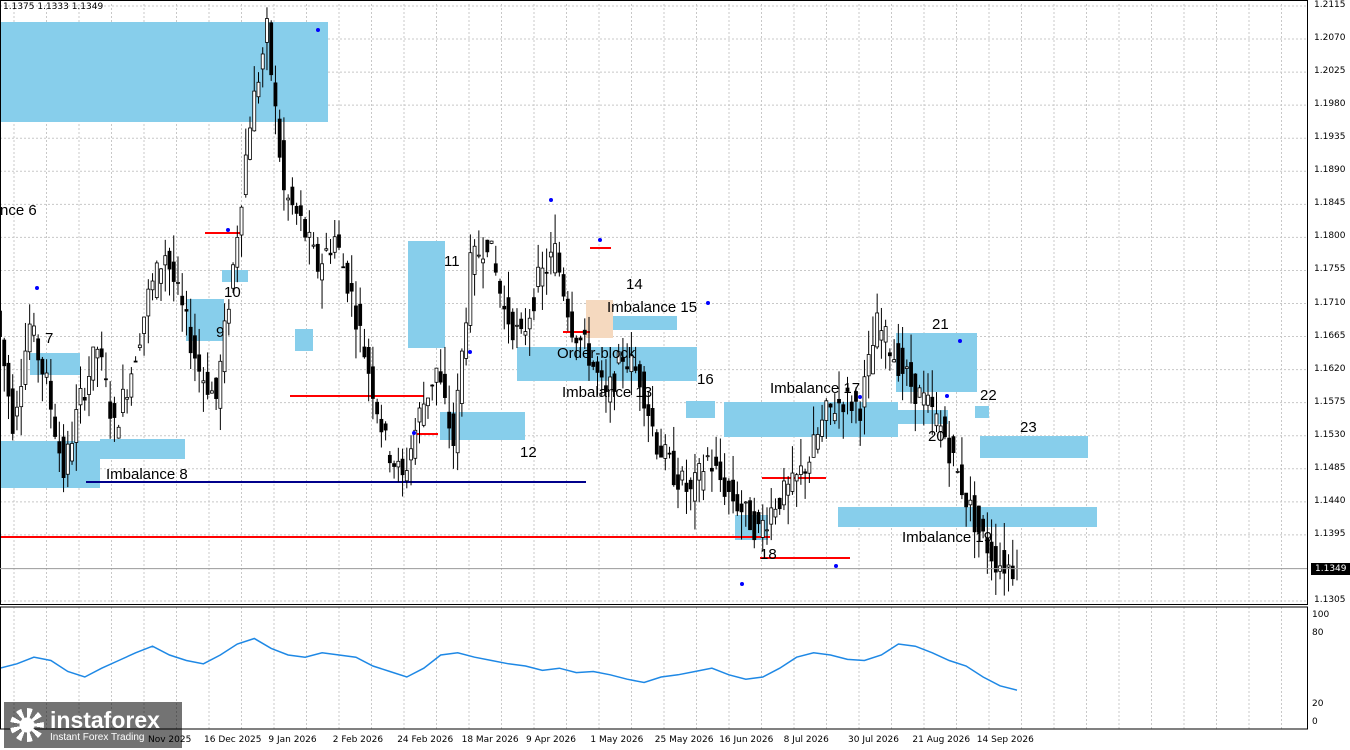 The image size is (1350, 750). Describe the element at coordinates (53, 7) in the screenshot. I see `ohlc-header: 1.1375 1.1333 1.1349` at that location.